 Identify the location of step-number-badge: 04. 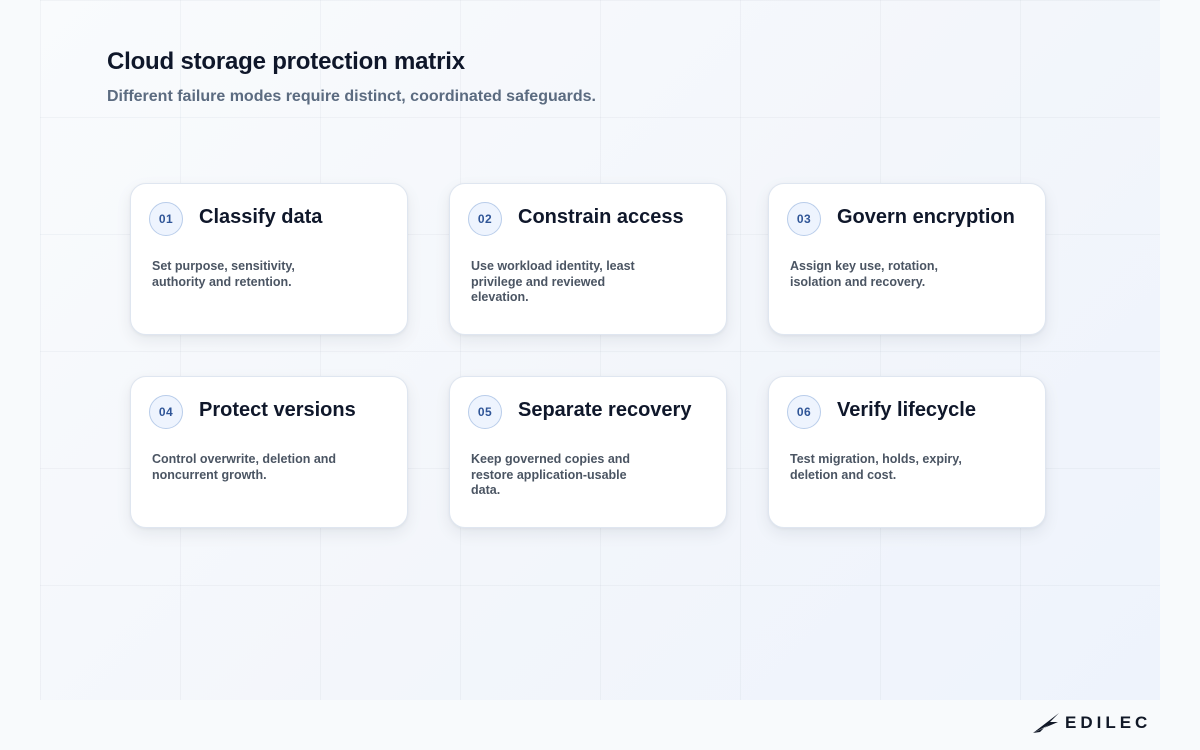
(166, 412).